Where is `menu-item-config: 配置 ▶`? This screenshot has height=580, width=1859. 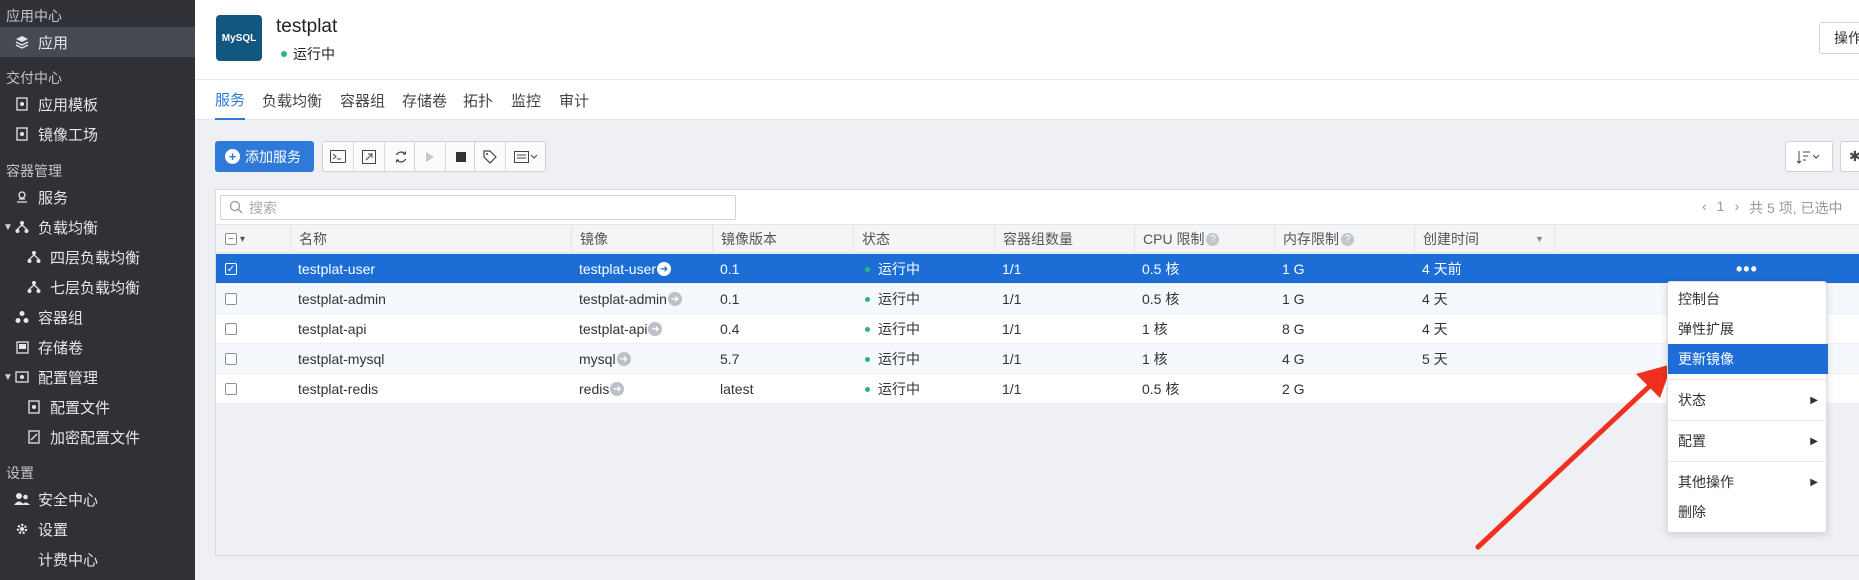
menu-item-config: 配置 ▶ is located at coordinates (1748, 441).